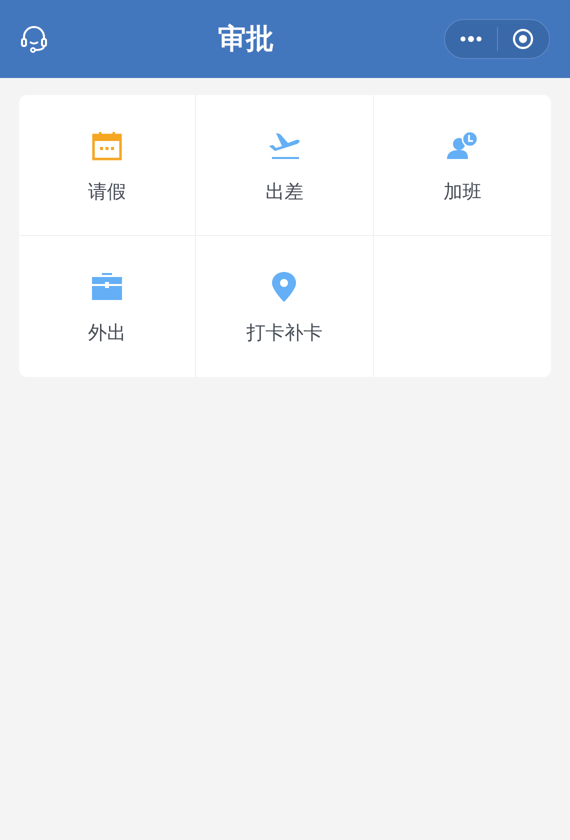 The image size is (570, 840). Describe the element at coordinates (246, 39) in the screenshot. I see `page-title: 审批` at that location.